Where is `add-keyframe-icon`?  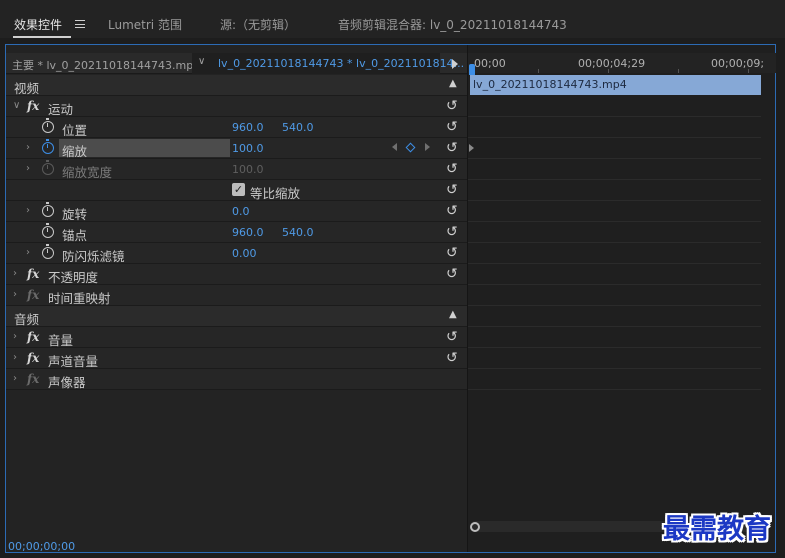 add-keyframe-icon is located at coordinates (410, 147).